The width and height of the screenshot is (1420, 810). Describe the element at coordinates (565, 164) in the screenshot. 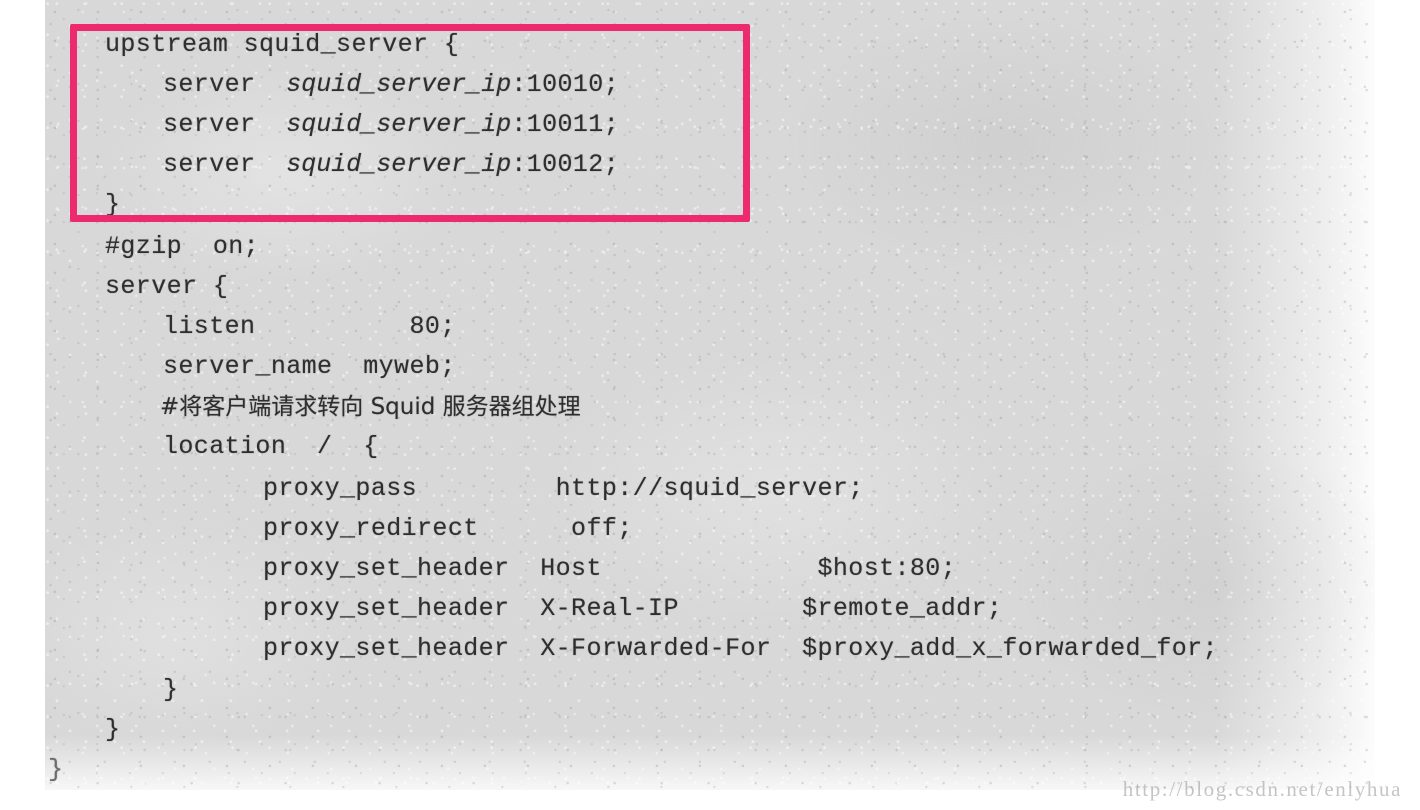

I see `server-port-3: :10012;` at that location.